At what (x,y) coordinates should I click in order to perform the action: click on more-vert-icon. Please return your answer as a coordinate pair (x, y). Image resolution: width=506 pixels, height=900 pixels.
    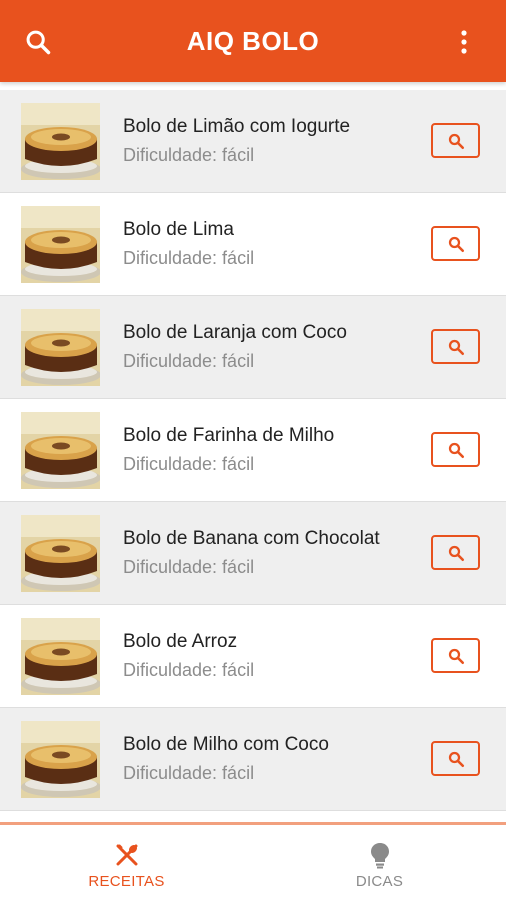
    Looking at the image, I should click on (464, 42).